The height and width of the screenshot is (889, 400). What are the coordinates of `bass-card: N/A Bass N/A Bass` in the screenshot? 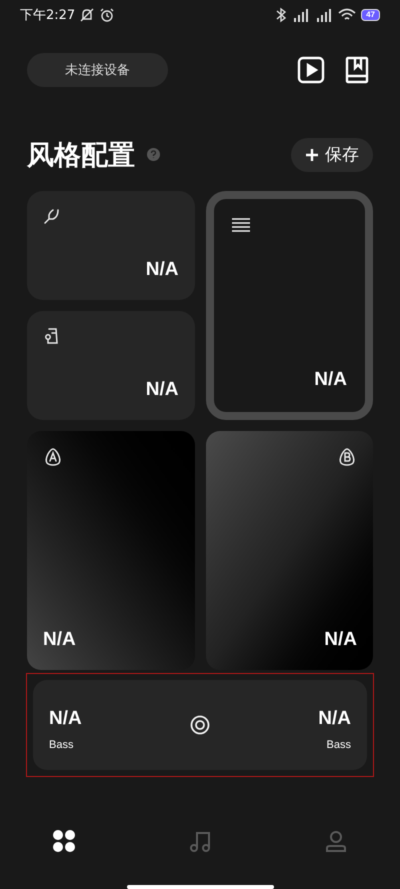 It's located at (200, 725).